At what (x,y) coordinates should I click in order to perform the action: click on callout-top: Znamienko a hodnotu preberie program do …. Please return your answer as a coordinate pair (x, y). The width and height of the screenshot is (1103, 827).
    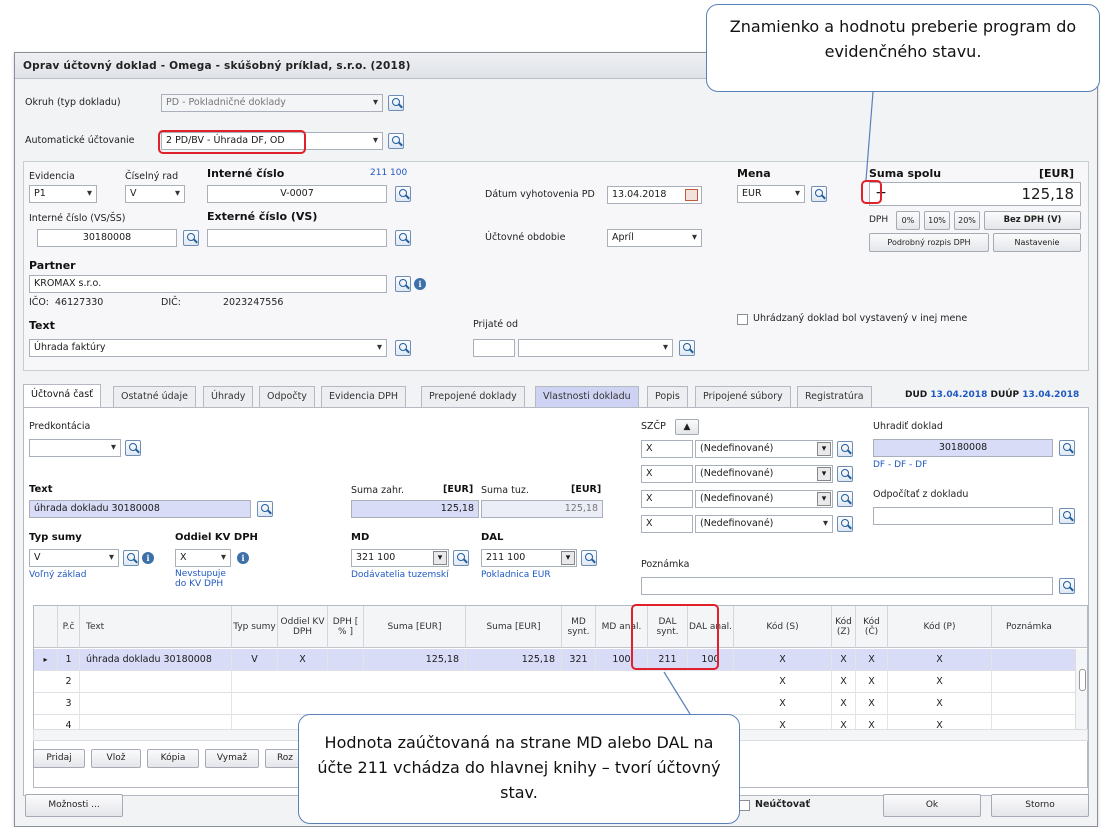
    Looking at the image, I should click on (903, 48).